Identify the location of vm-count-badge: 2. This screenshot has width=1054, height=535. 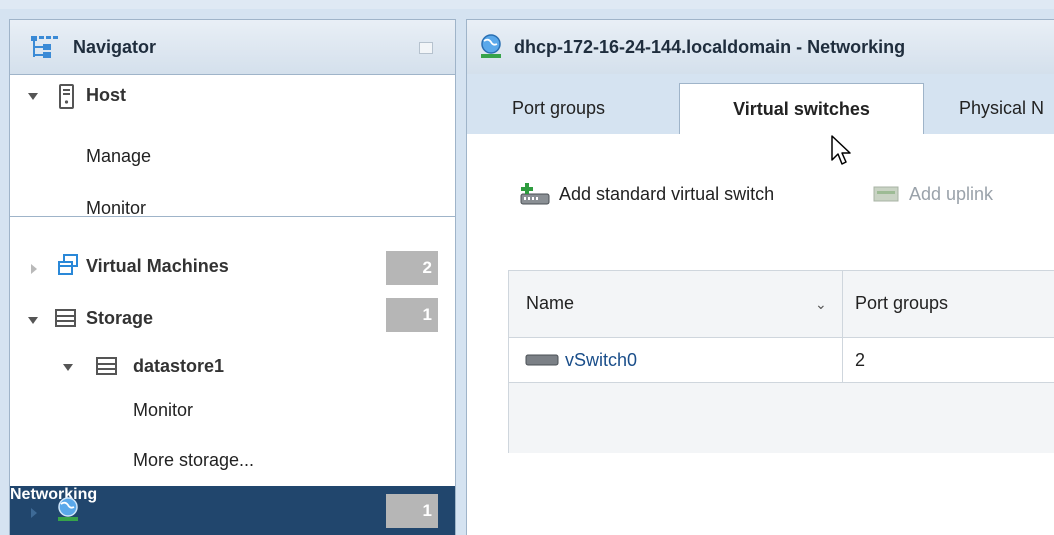
(412, 268).